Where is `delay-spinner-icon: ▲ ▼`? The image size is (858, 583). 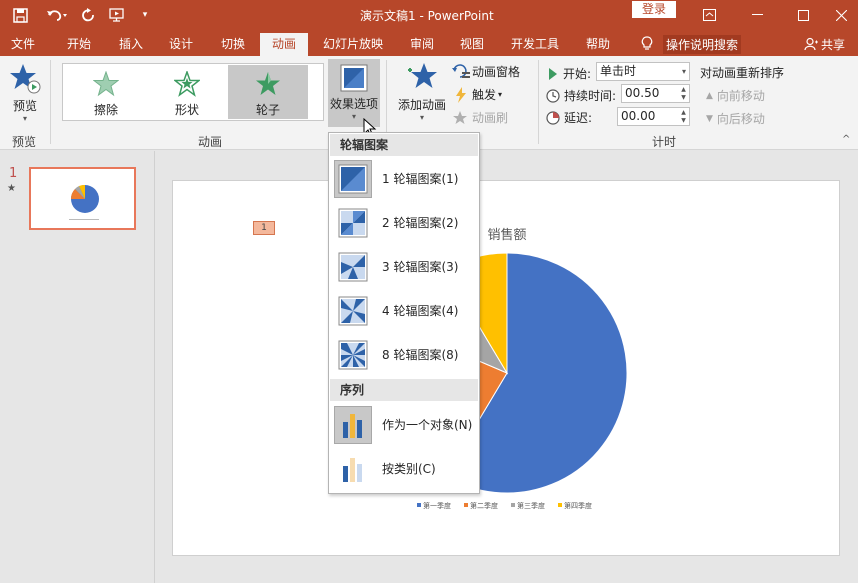
delay-spinner-icon: ▲ ▼ is located at coordinates (683, 117).